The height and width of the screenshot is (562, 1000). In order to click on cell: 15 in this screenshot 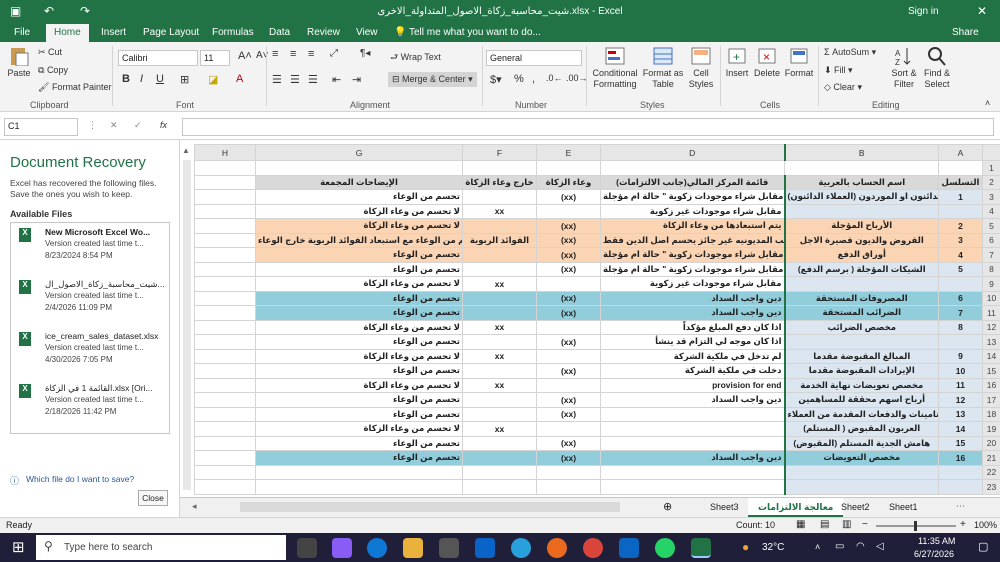, I will do `click(960, 443)`.